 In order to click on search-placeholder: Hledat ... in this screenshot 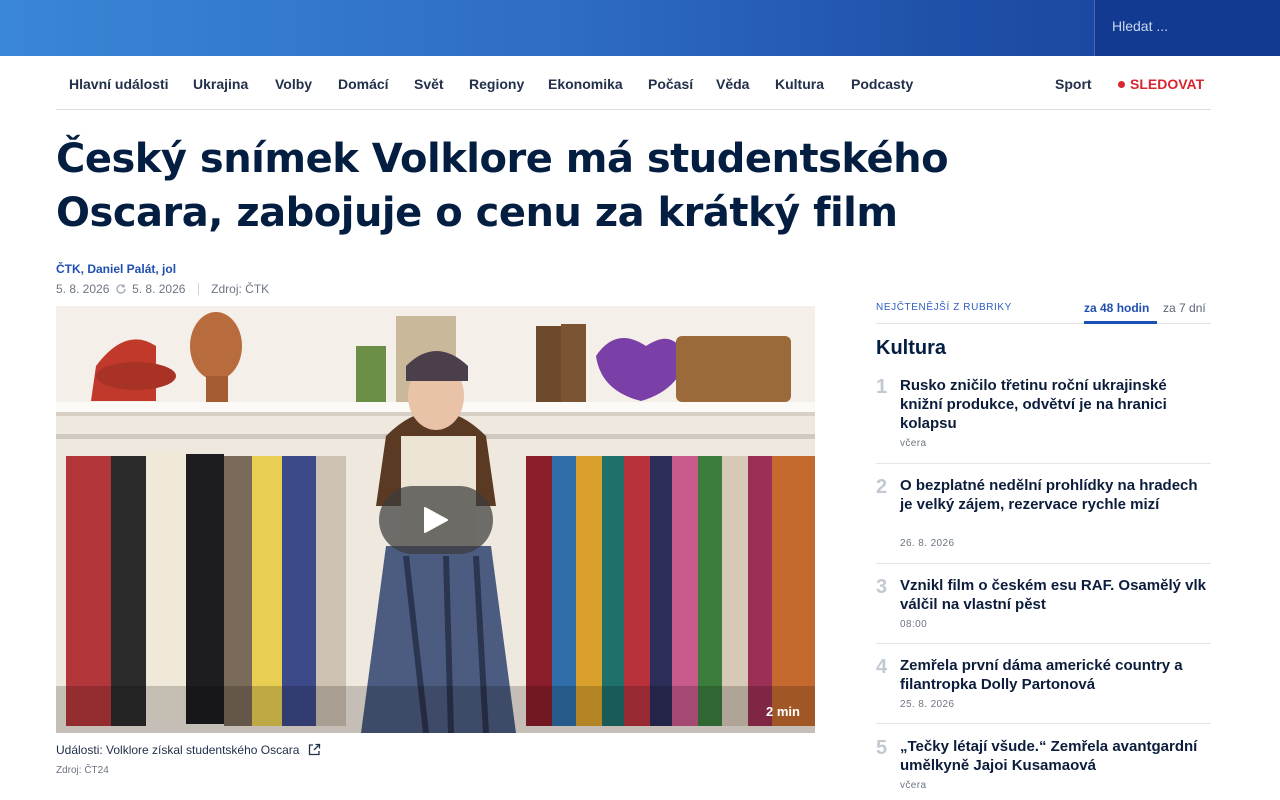, I will do `click(1140, 26)`.